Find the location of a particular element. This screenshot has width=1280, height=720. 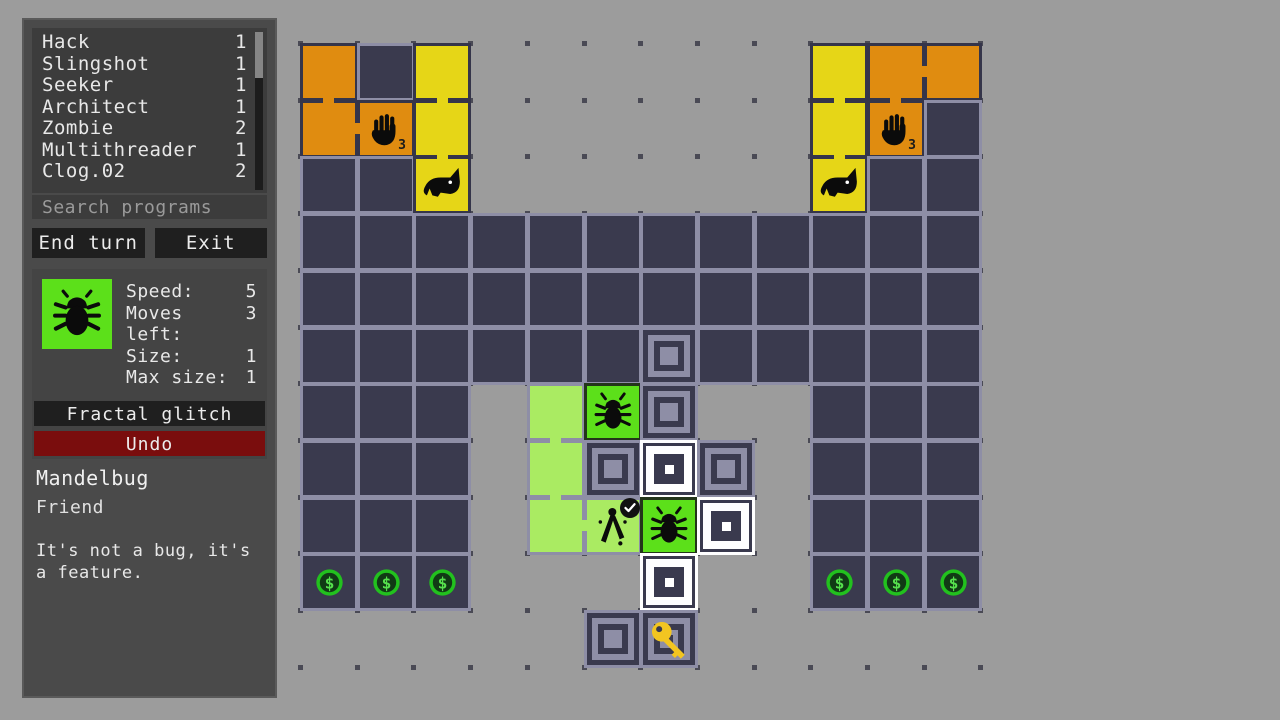

program-list-scrollbar-thumb is located at coordinates (259, 55).